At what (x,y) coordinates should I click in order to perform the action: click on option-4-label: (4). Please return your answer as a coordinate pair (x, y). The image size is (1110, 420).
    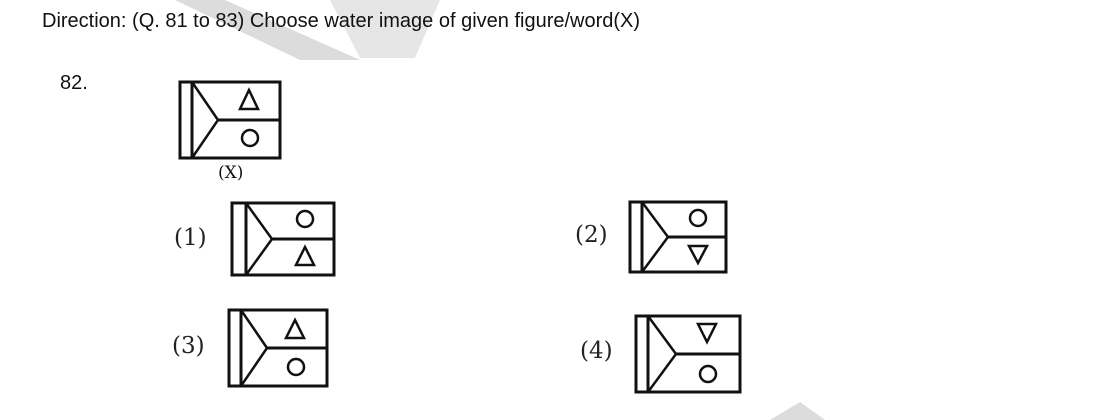
    Looking at the image, I should click on (596, 351).